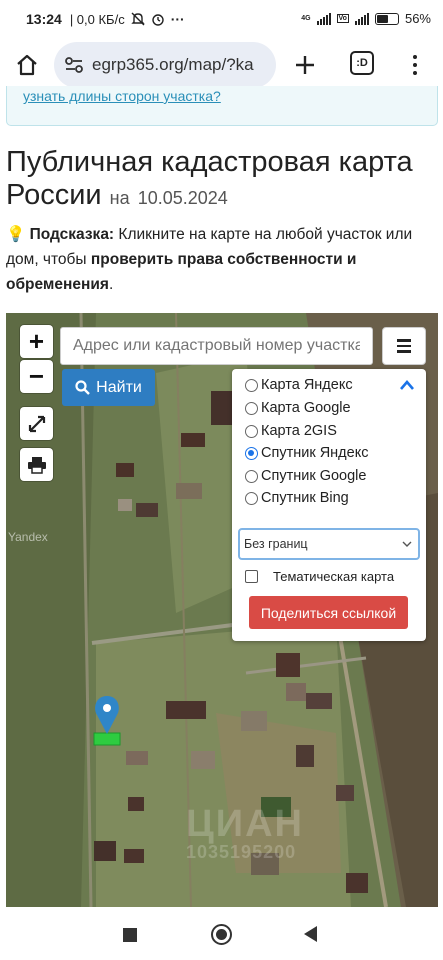 The image size is (443, 960). What do you see at coordinates (173, 64) in the screenshot?
I see `url-text: egrp365.org/map/?ka` at bounding box center [173, 64].